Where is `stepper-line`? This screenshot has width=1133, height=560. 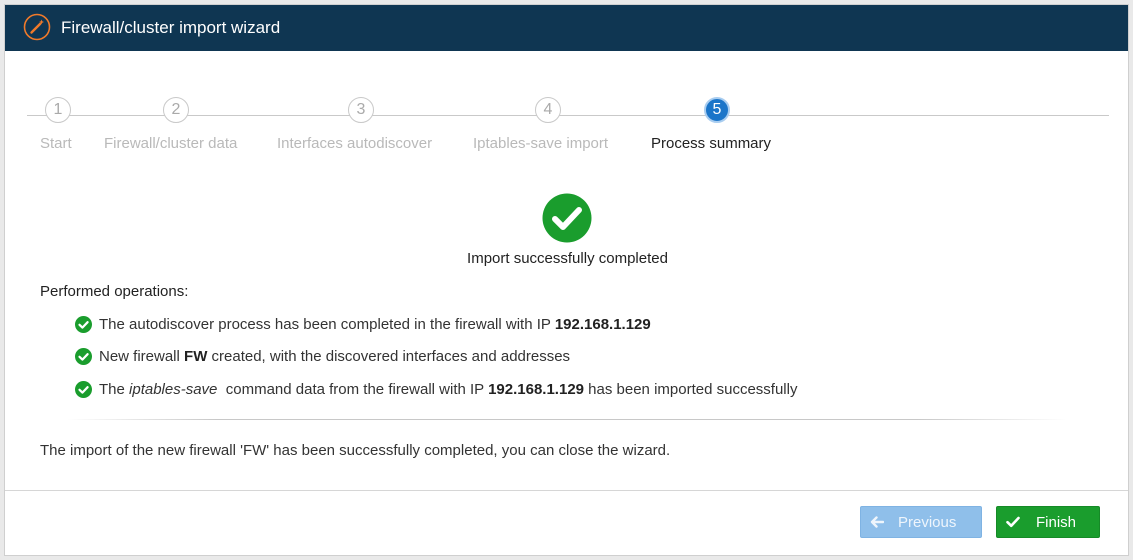
stepper-line is located at coordinates (568, 115).